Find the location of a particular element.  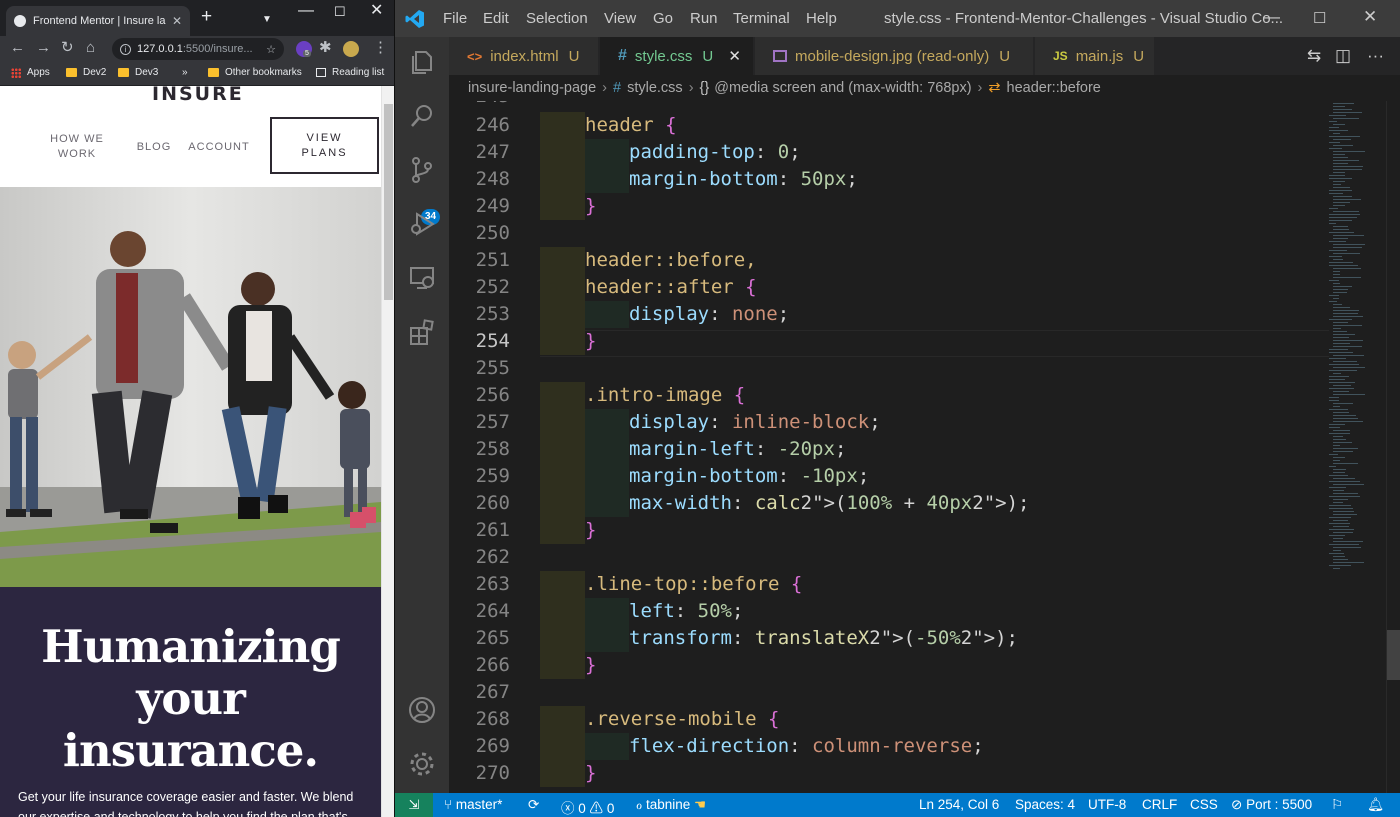

split-editor-icon: ◫ is located at coordinates (1343, 56).